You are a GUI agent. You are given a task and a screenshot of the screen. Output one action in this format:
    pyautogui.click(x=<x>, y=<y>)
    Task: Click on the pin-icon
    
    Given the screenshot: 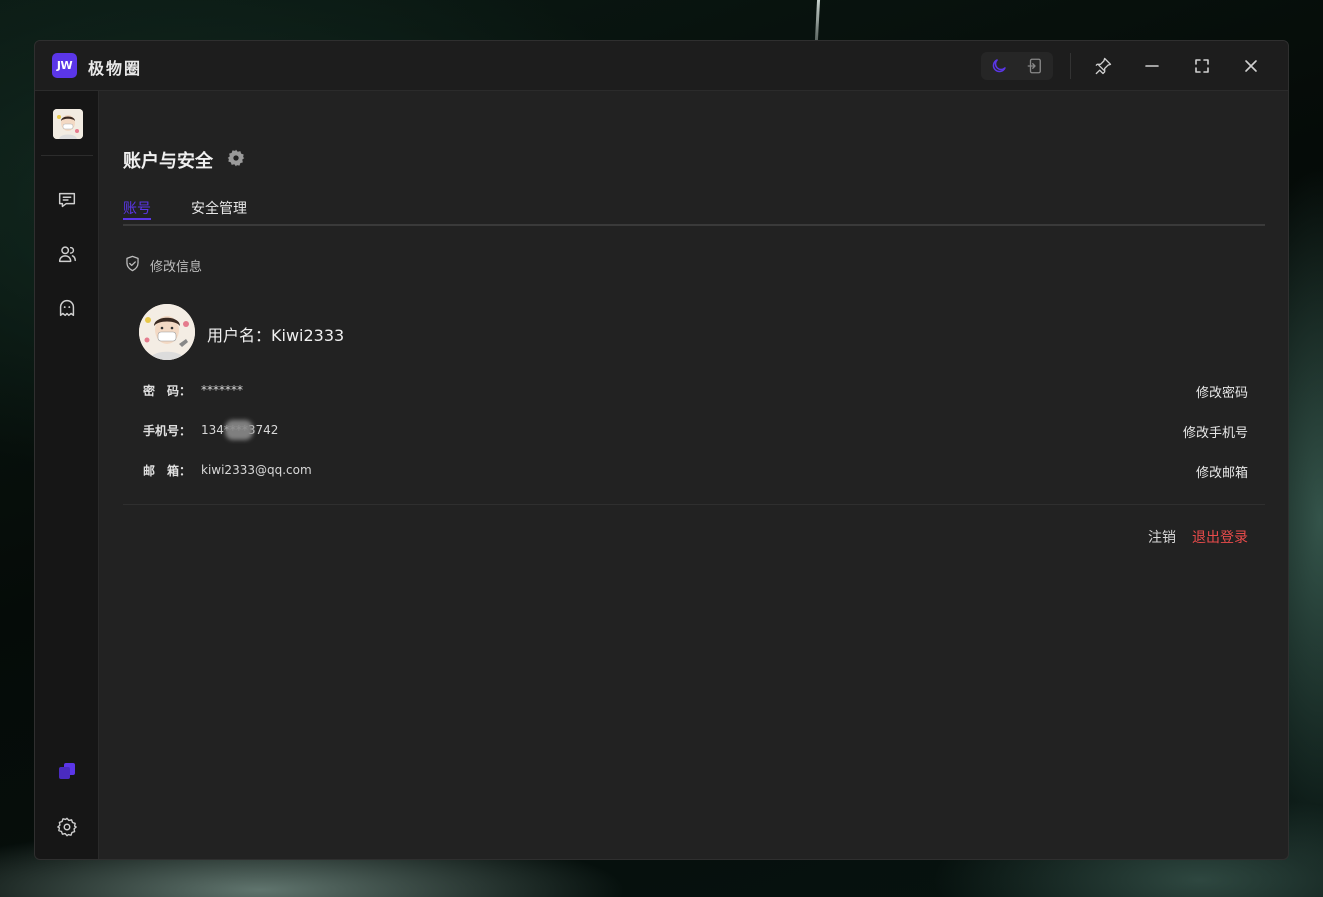 What is the action you would take?
    pyautogui.click(x=1103, y=66)
    